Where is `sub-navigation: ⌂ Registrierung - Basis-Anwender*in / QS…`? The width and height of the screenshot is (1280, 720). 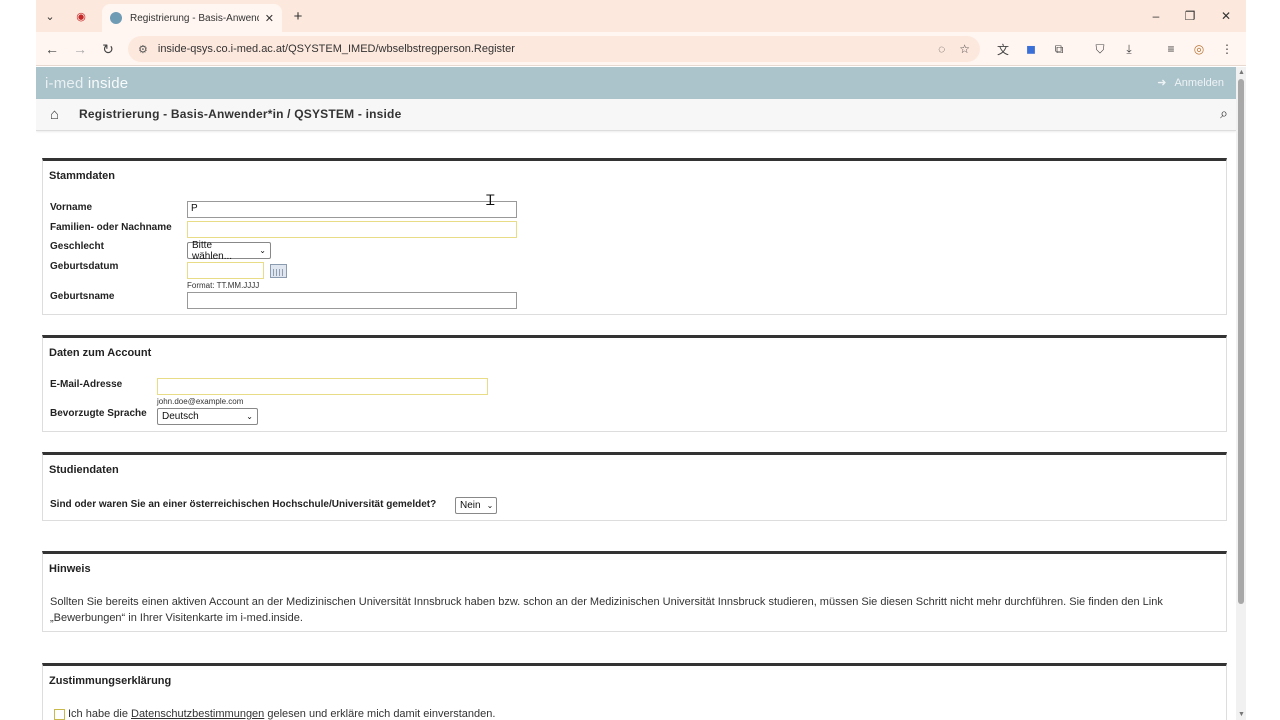
sub-navigation: ⌂ Registrierung - Basis-Anwender*in / QS… is located at coordinates (636, 115).